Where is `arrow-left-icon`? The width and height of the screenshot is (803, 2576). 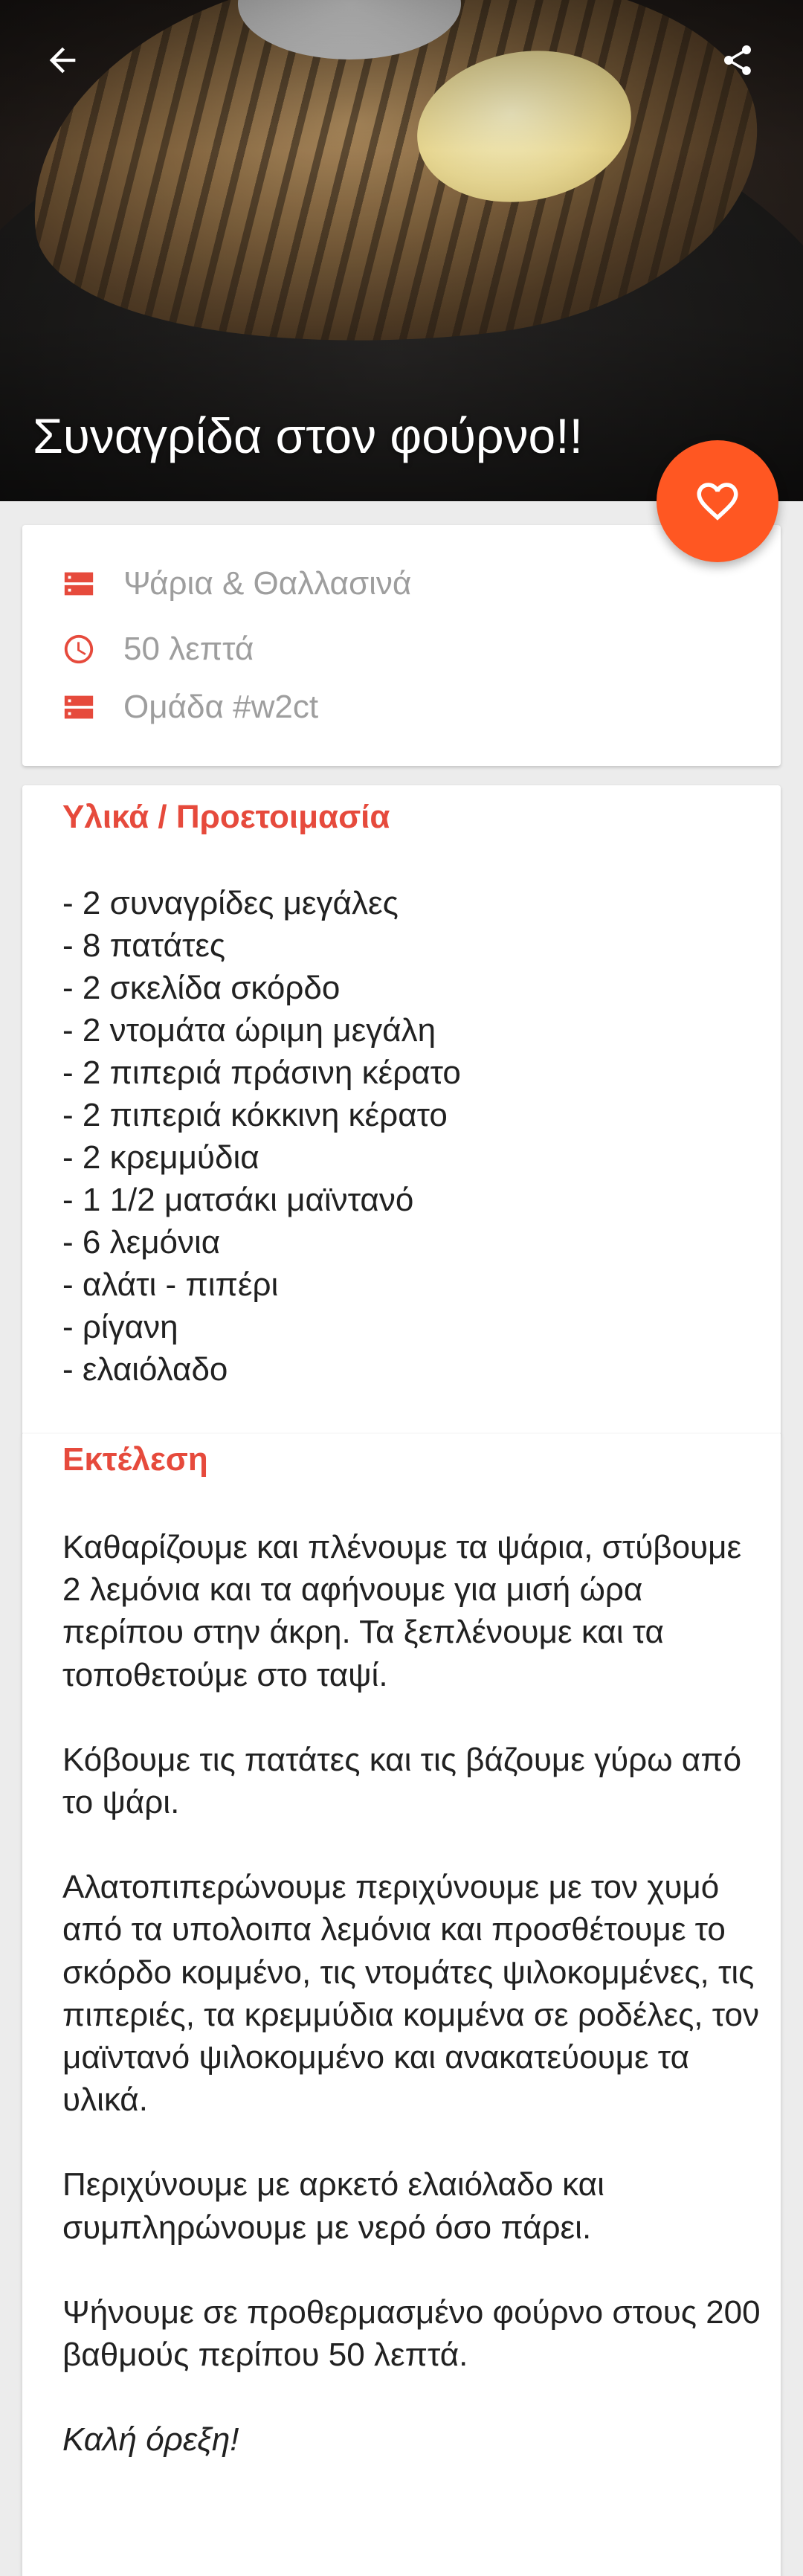 arrow-left-icon is located at coordinates (62, 60).